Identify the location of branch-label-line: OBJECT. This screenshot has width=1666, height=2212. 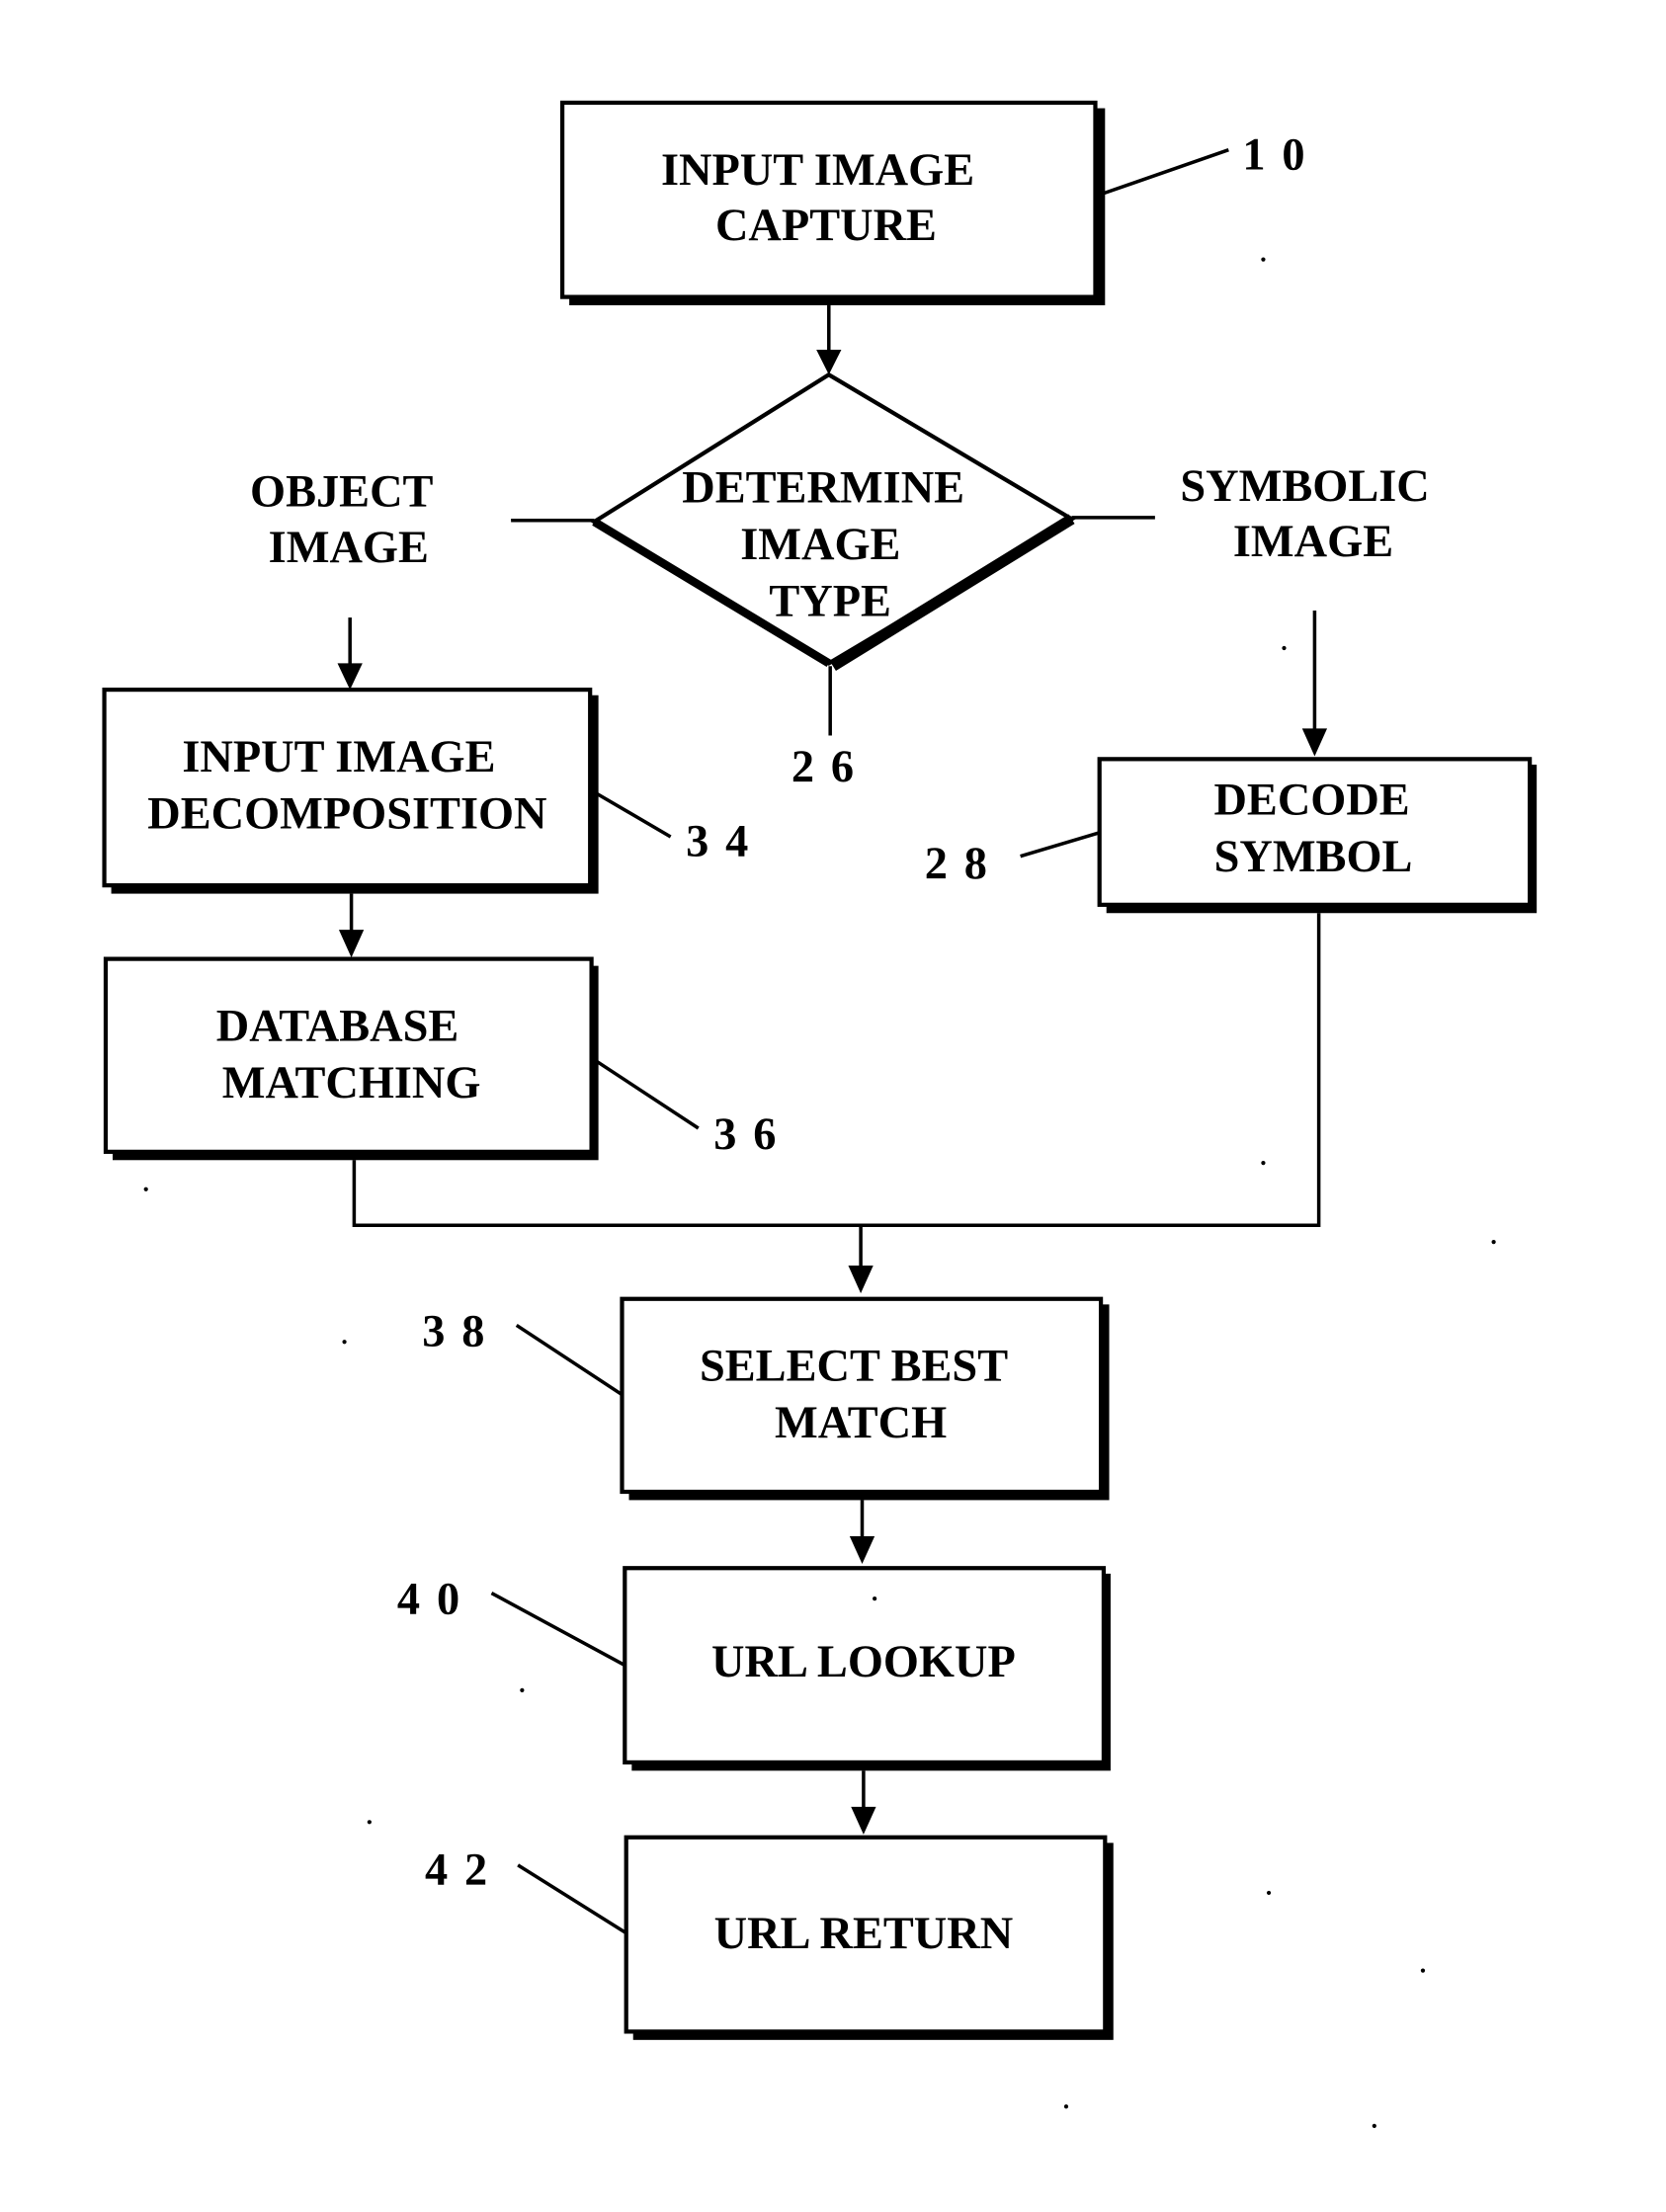
(342, 492).